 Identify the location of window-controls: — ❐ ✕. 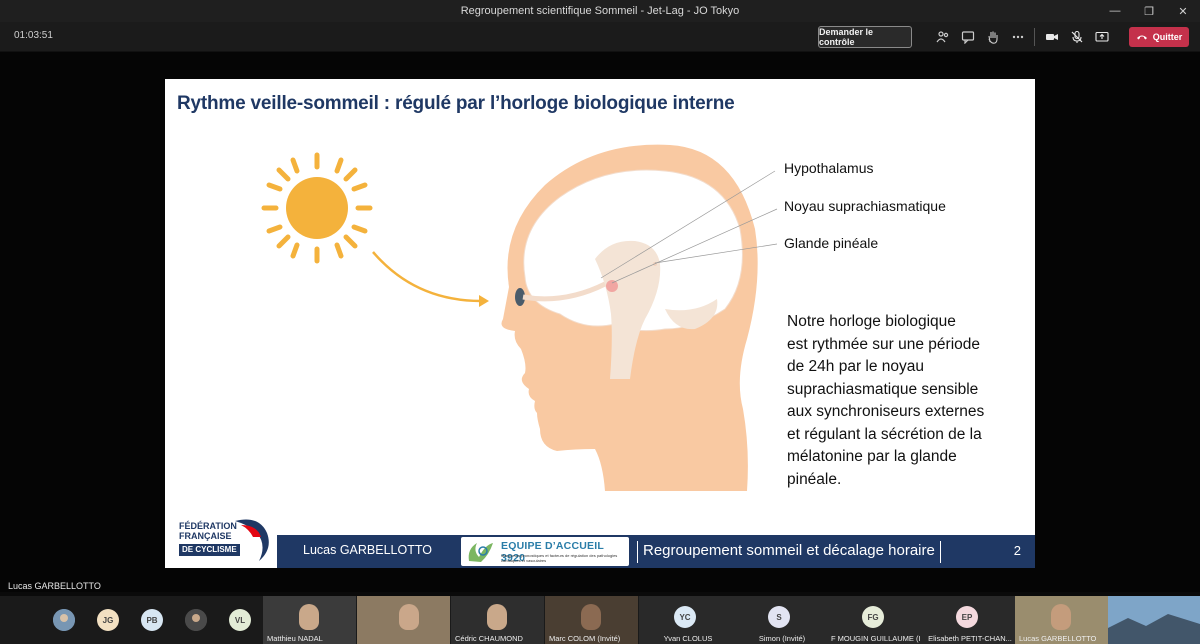
(1149, 11).